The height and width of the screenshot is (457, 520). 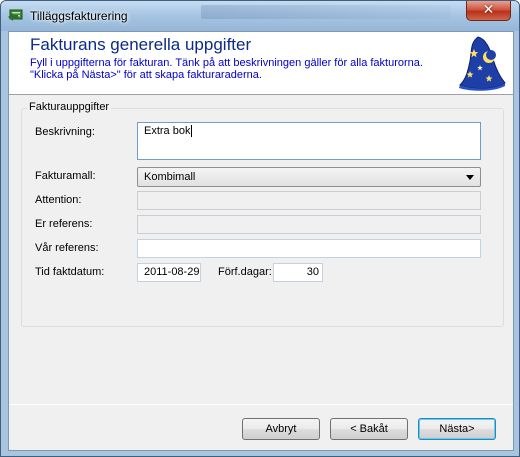 I want to click on wizard-hat-icon, so click(x=482, y=63).